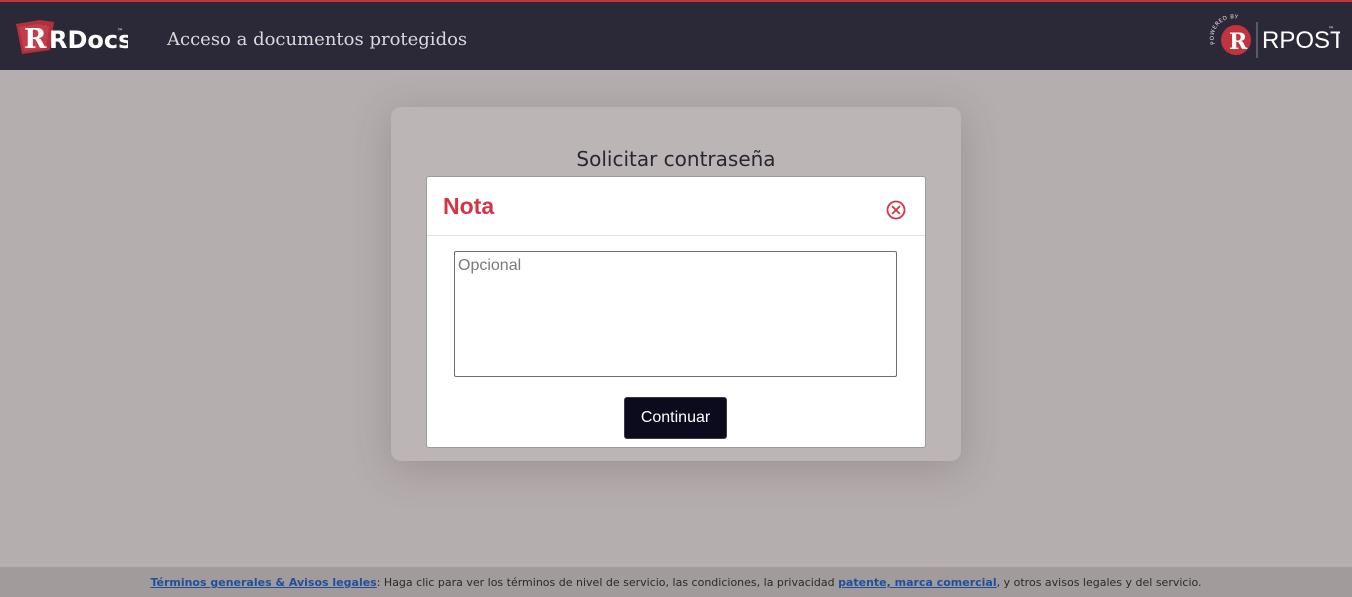  Describe the element at coordinates (469, 206) in the screenshot. I see `modal-title: Nota` at that location.